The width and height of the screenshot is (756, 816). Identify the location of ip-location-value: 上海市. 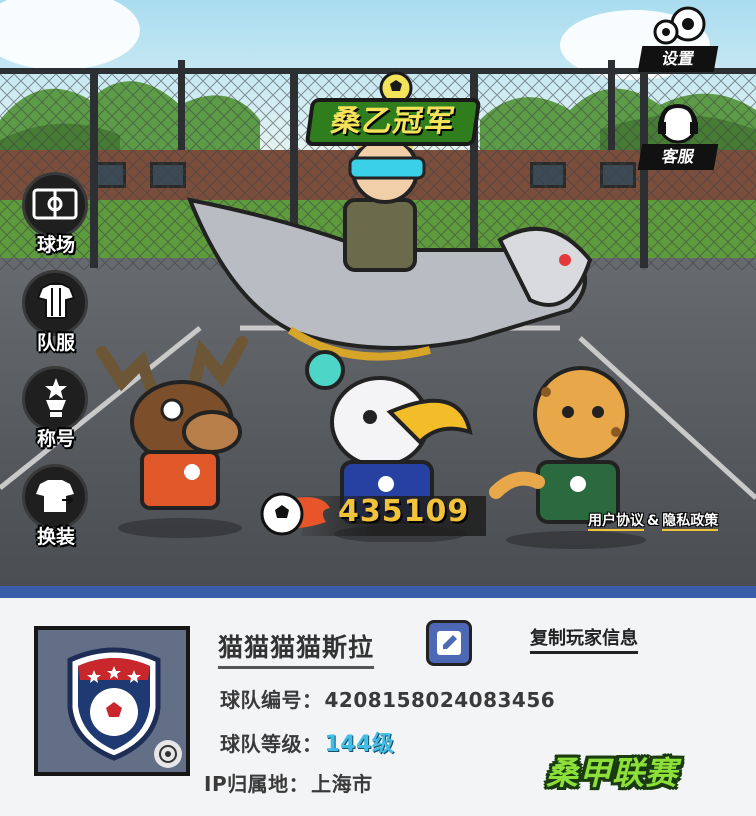
(342, 784).